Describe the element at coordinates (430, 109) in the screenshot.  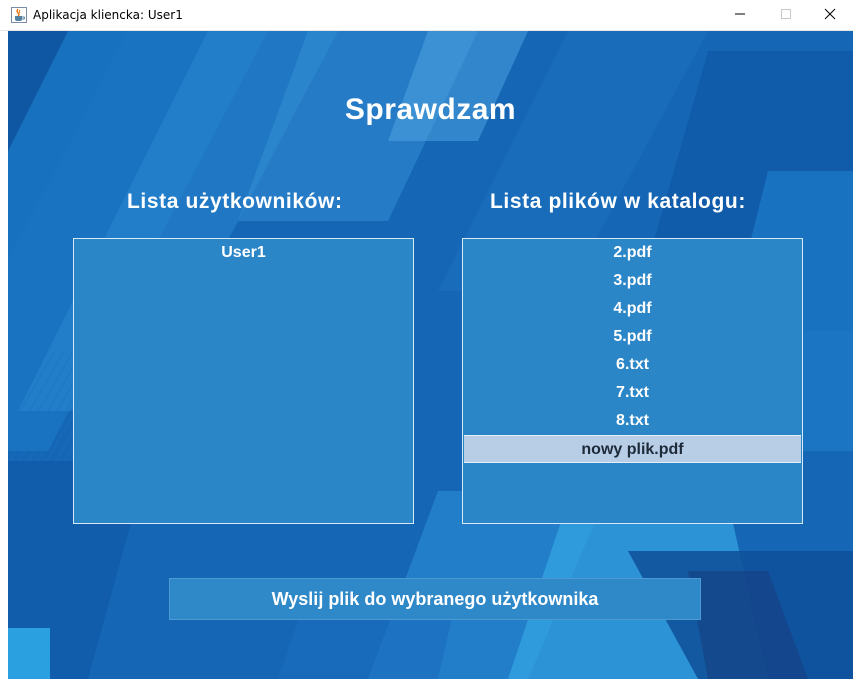
I see `page-title: Sprawdzam` at that location.